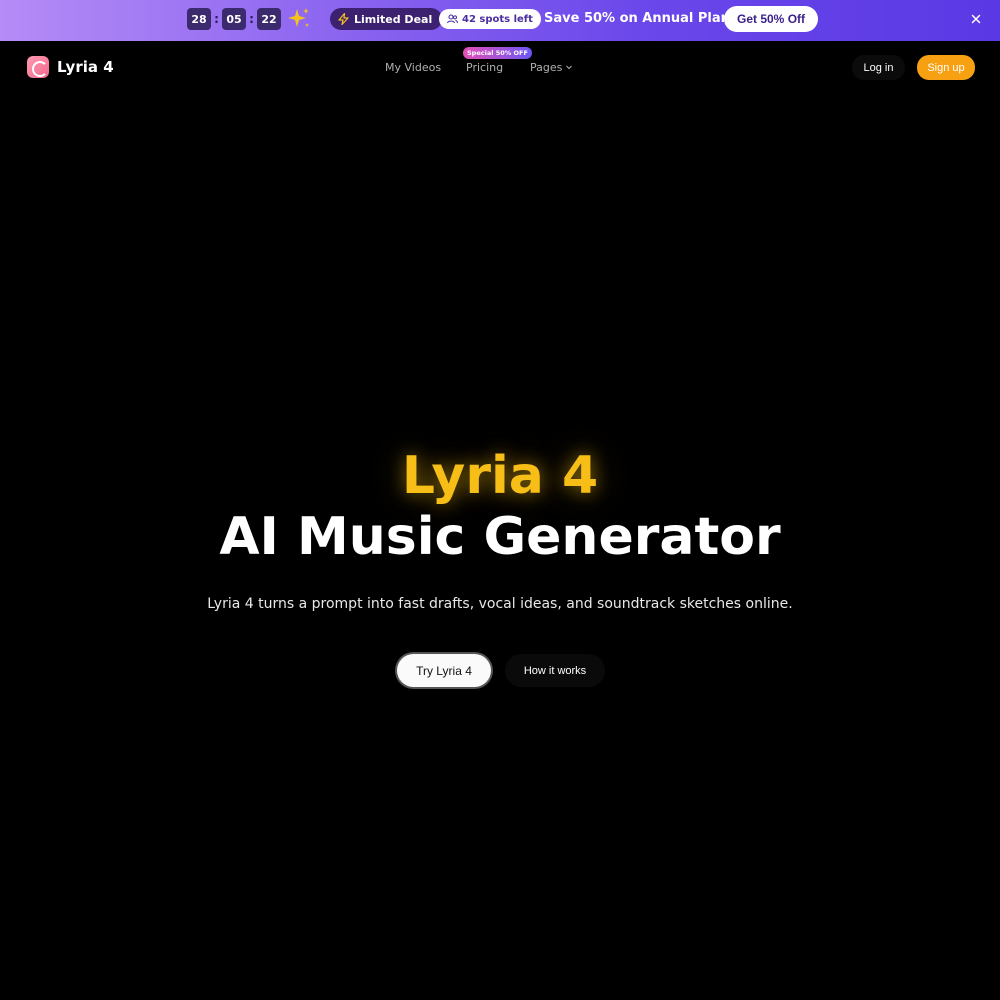 Image resolution: width=1000 pixels, height=1000 pixels. I want to click on close-icon, so click(976, 19).